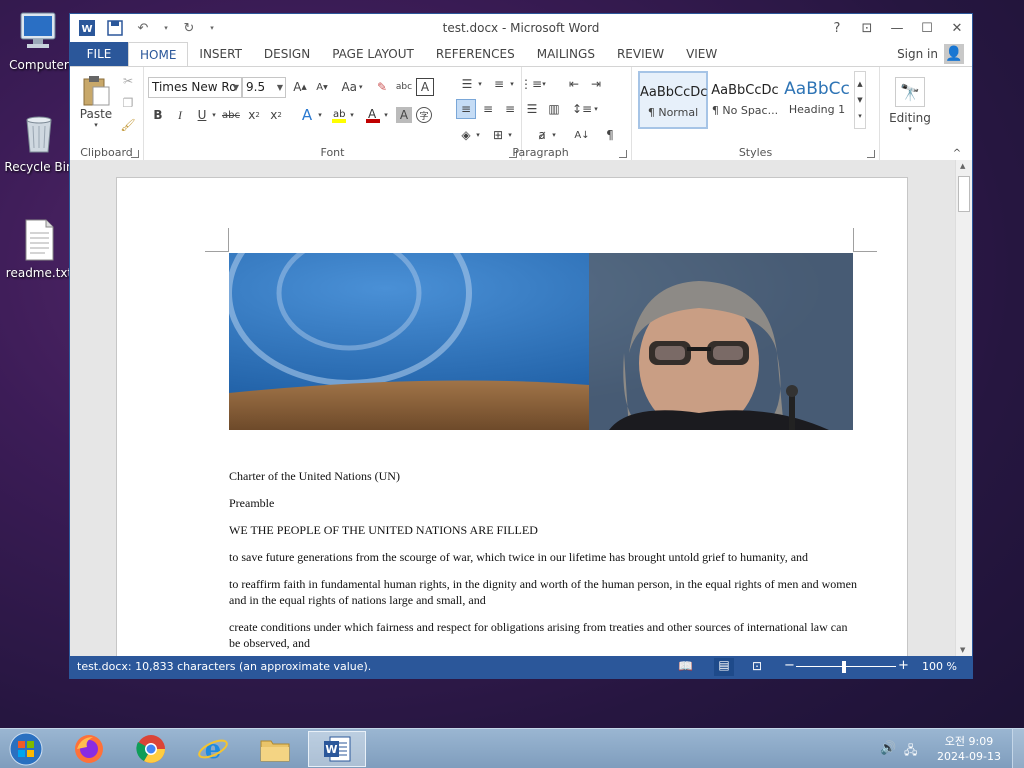 The height and width of the screenshot is (768, 1024). What do you see at coordinates (860, 116) in the screenshot?
I see `more-styles-icon: ▾` at bounding box center [860, 116].